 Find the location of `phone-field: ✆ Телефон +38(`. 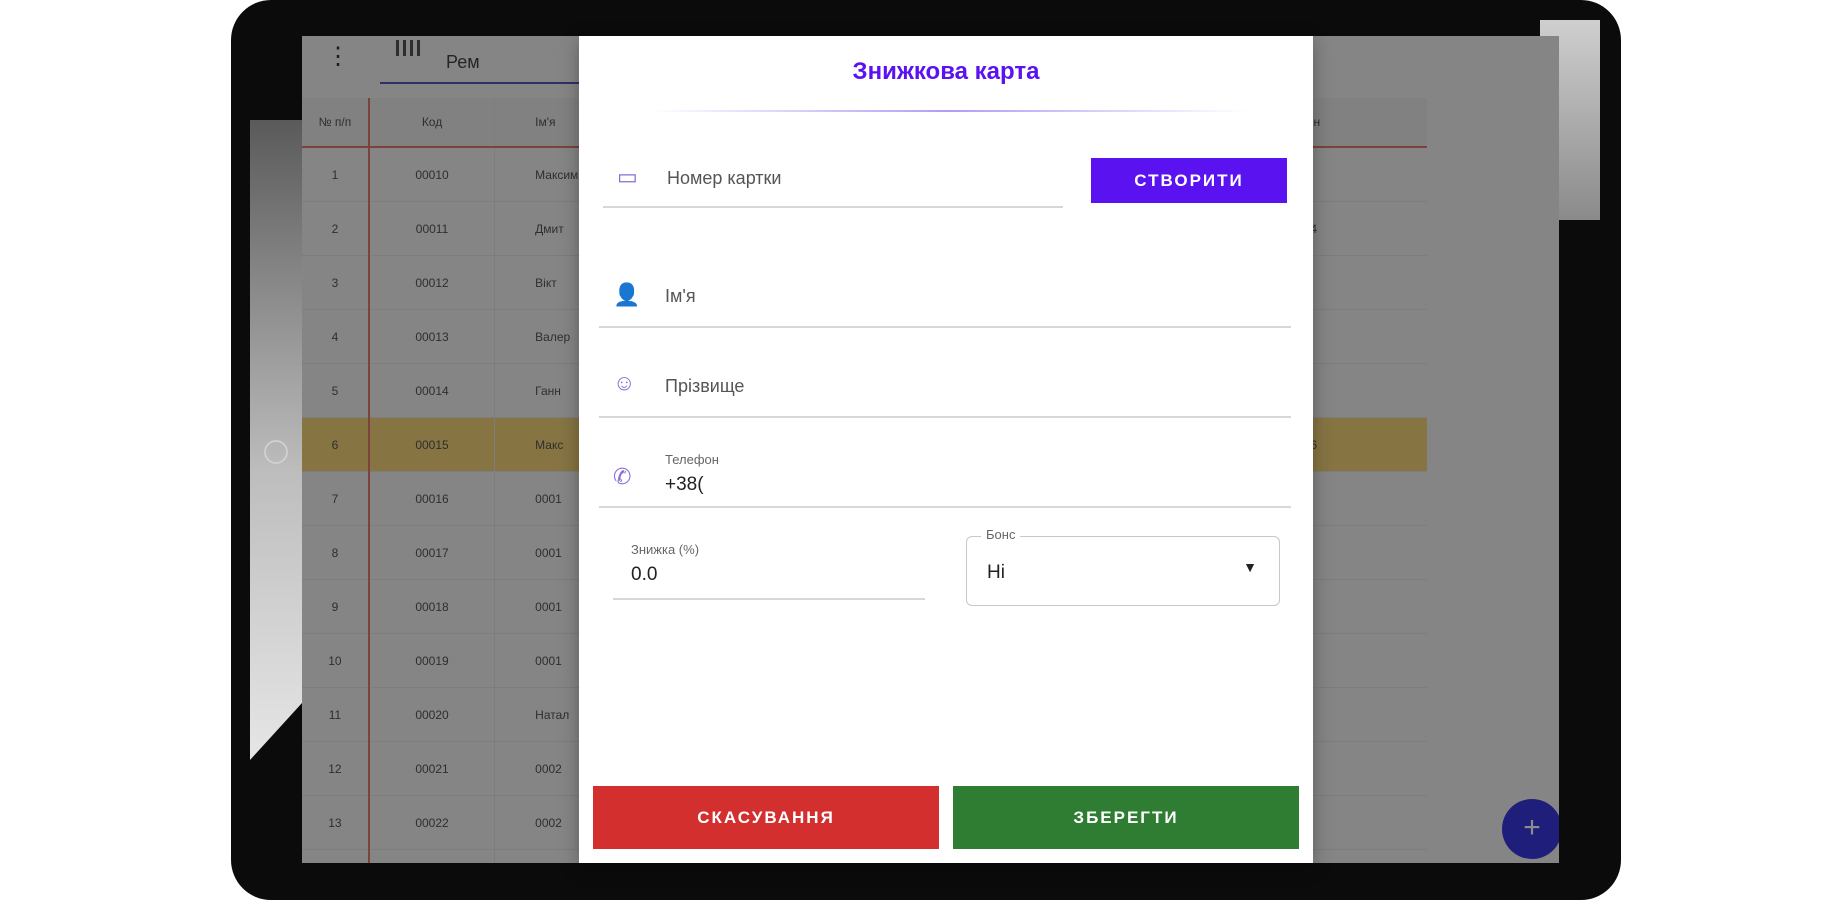

phone-field: ✆ Телефон +38( is located at coordinates (945, 477).